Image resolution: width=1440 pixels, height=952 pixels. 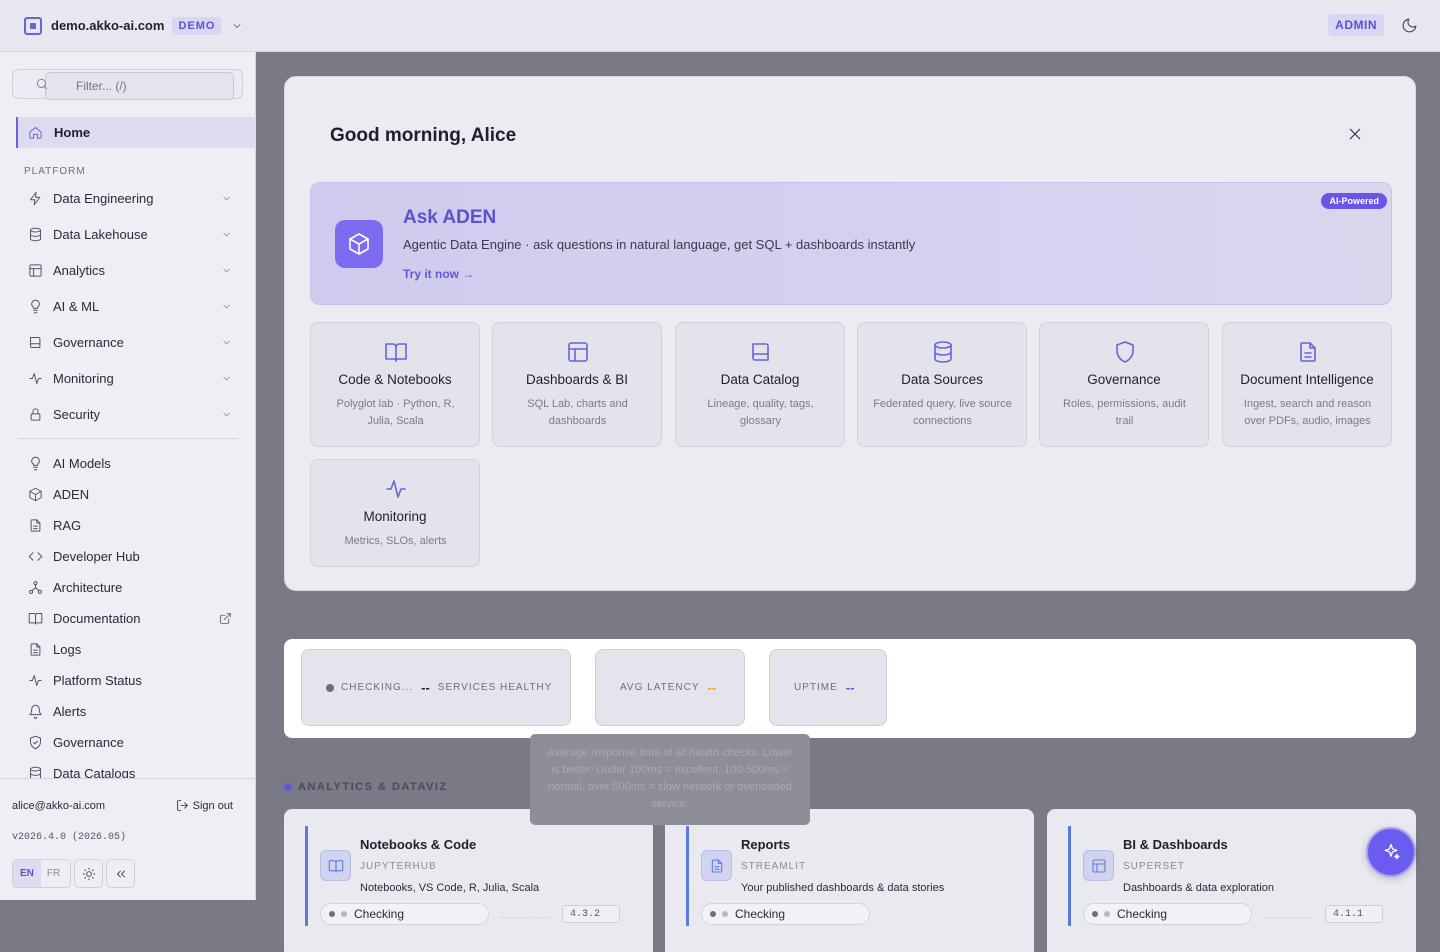 I want to click on shield-icon, so click(x=1125, y=352).